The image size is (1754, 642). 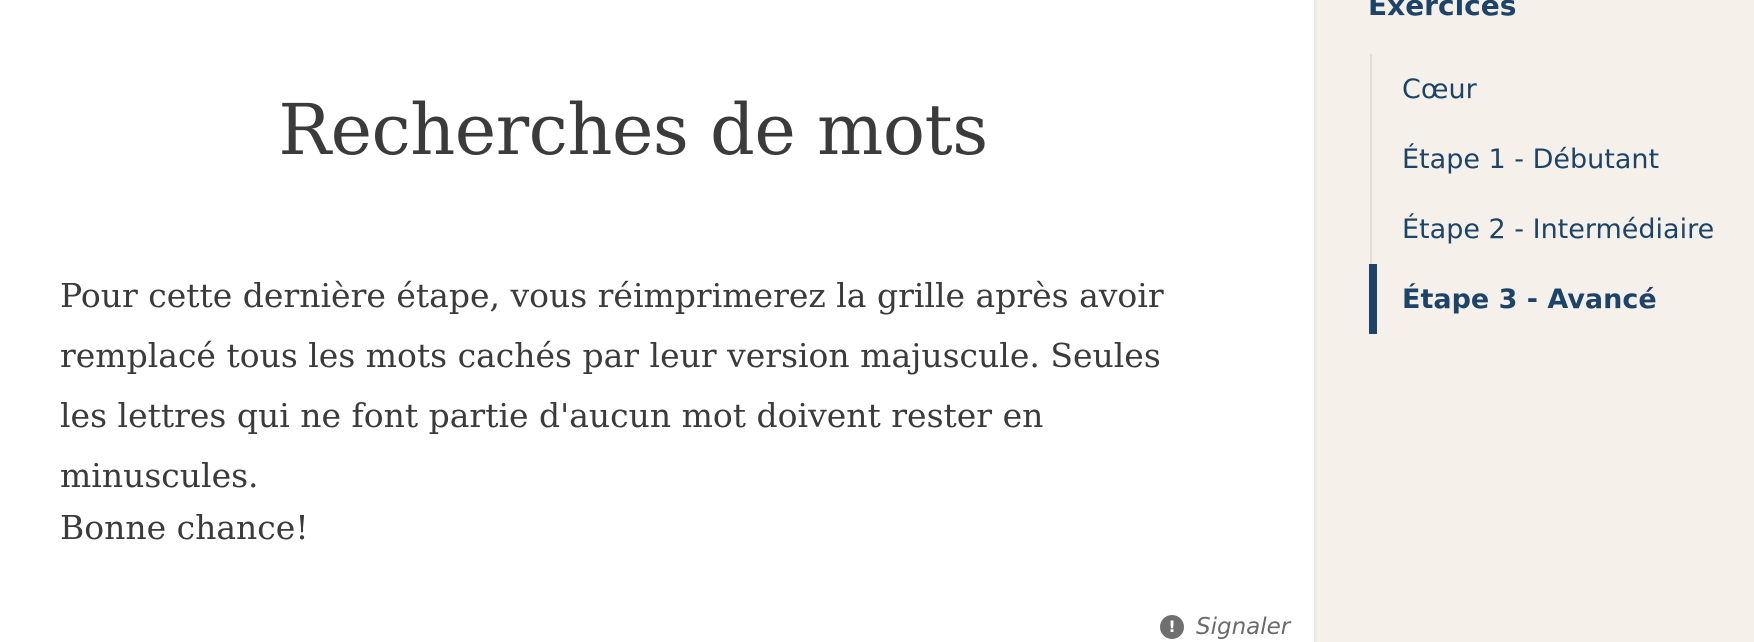 What do you see at coordinates (1243, 627) in the screenshot?
I see `report-label: Signaler` at bounding box center [1243, 627].